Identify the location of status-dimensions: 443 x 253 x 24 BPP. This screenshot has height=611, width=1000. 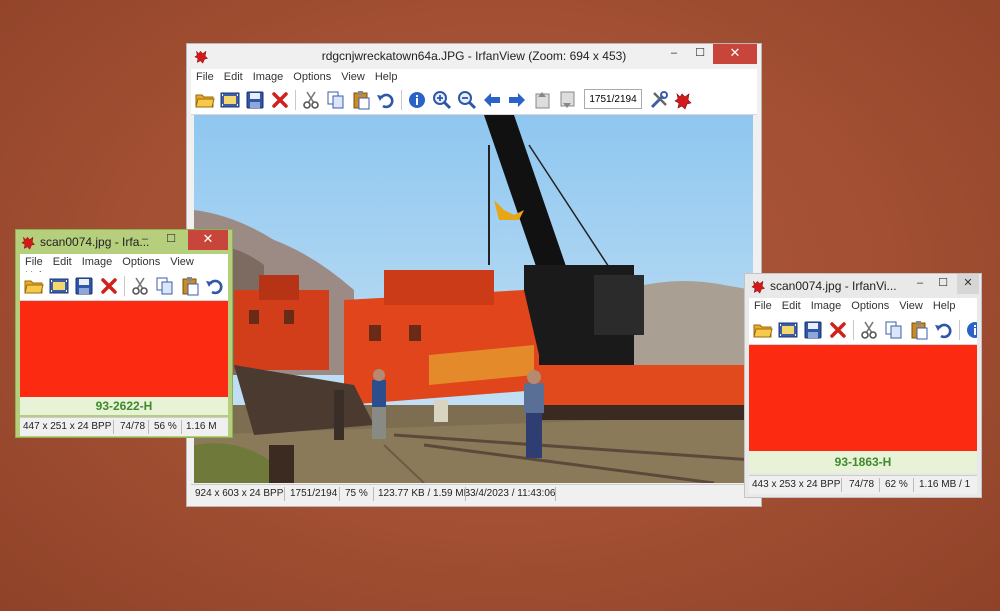
(796, 484).